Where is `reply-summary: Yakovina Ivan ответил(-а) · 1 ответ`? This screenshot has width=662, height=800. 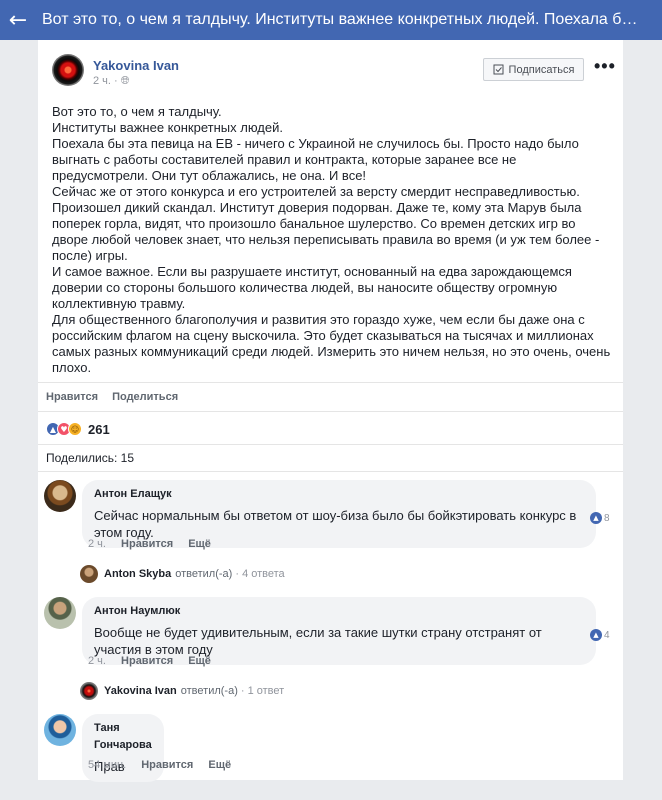 reply-summary: Yakovina Ivan ответил(-а) · 1 ответ is located at coordinates (182, 691).